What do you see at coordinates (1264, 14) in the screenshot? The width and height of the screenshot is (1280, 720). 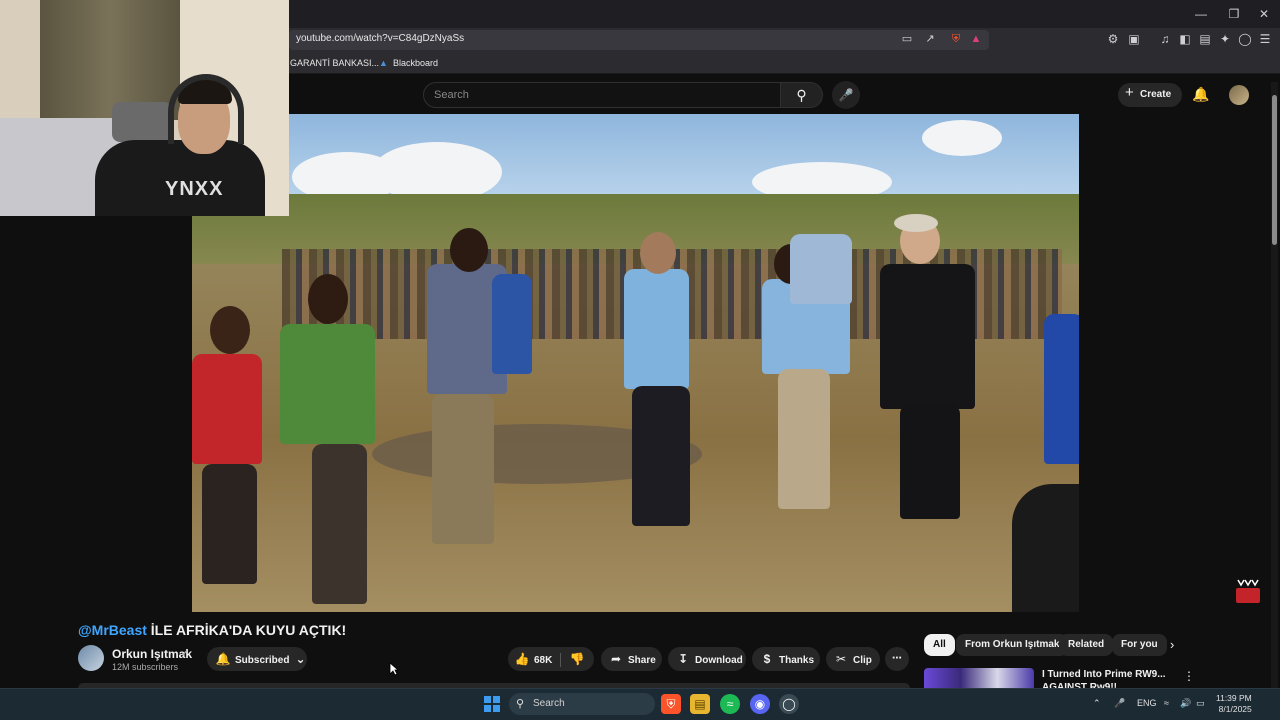 I see `close-icon: ✕` at bounding box center [1264, 14].